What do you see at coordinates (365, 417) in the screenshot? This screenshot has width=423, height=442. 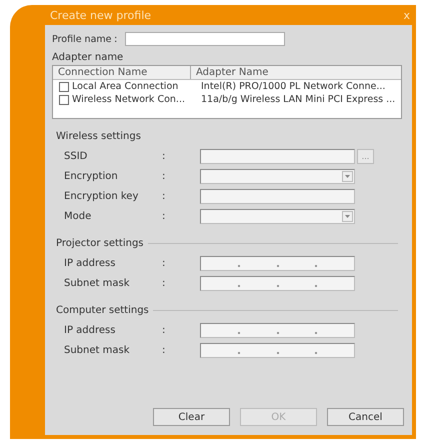 I see `dialog-button: Cancel` at bounding box center [365, 417].